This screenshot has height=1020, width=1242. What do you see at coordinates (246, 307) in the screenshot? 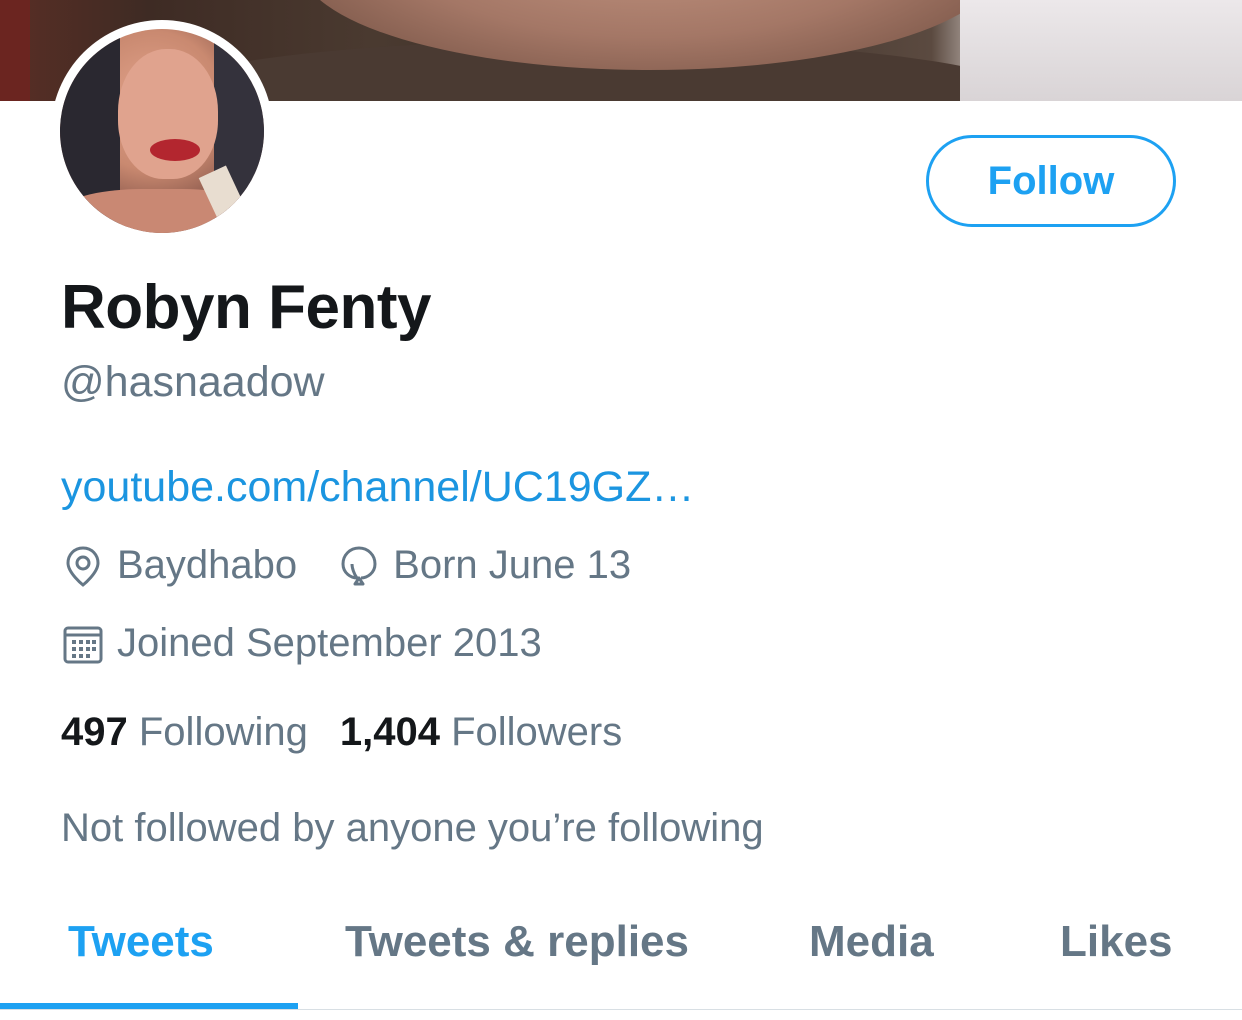
I see `display-name: Robyn Fenty` at bounding box center [246, 307].